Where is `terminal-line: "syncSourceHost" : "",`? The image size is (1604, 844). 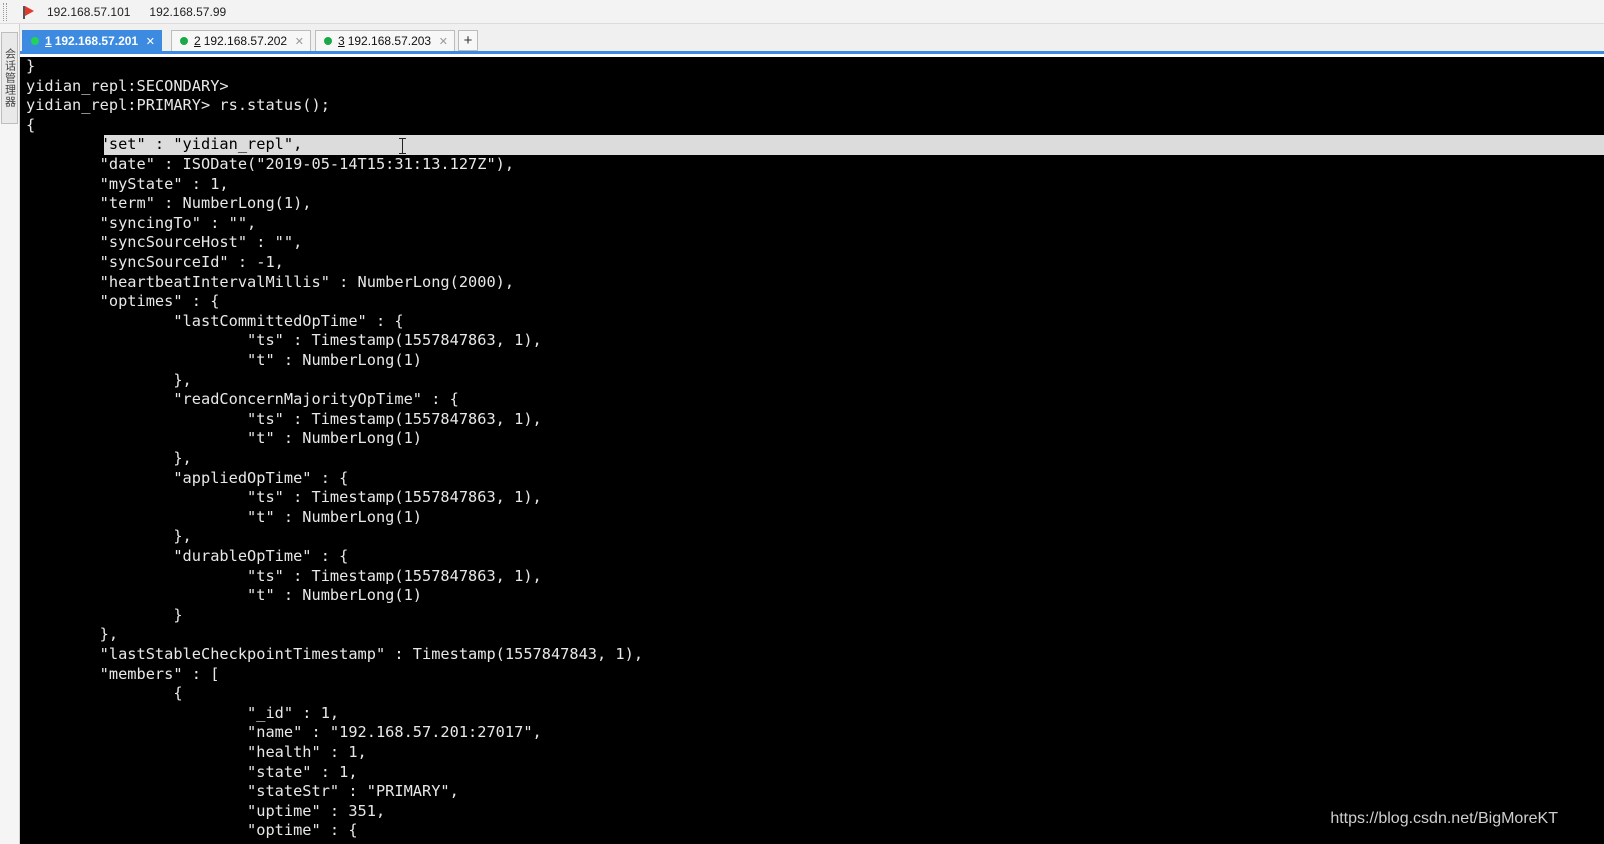 terminal-line: "syncSourceHost" : "", is located at coordinates (164, 242).